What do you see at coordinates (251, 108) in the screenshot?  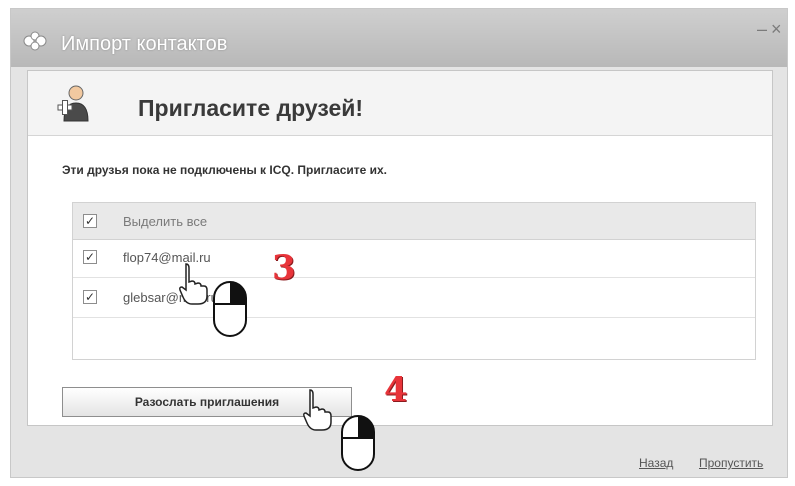 I see `page-title: Пригласите друзей!` at bounding box center [251, 108].